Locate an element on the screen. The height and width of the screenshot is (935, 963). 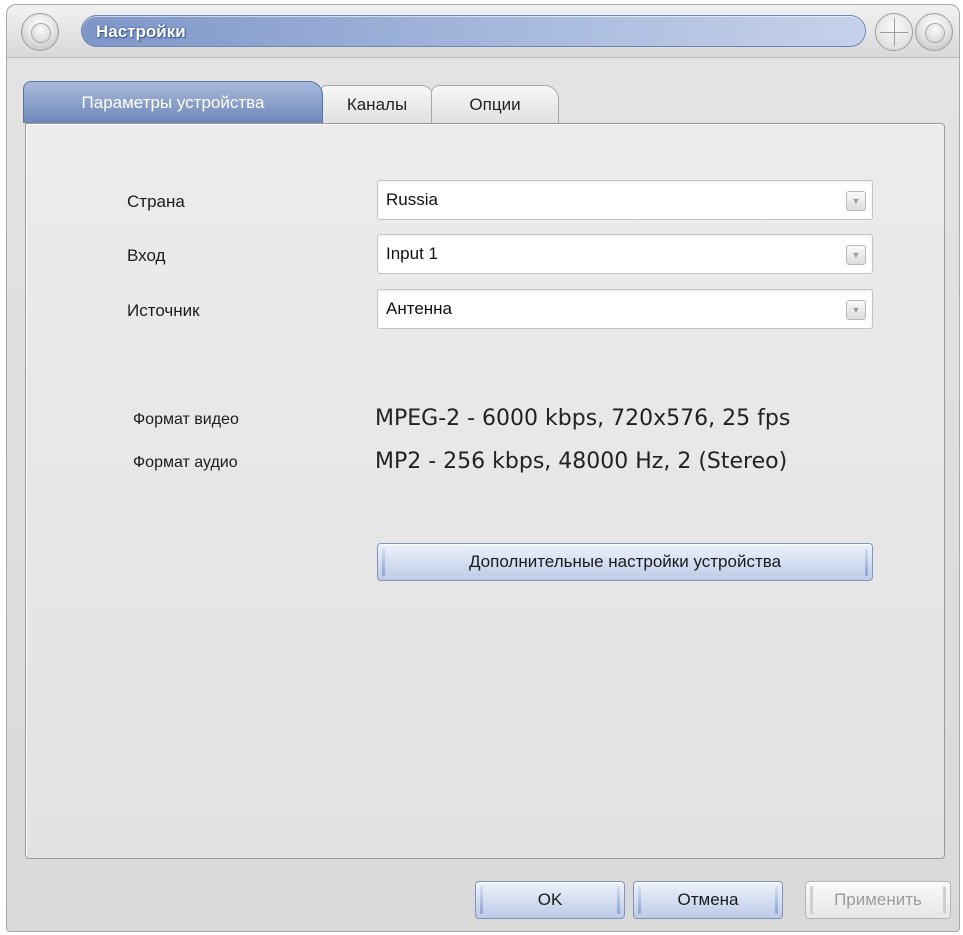
tab-label: Опции is located at coordinates (495, 104).